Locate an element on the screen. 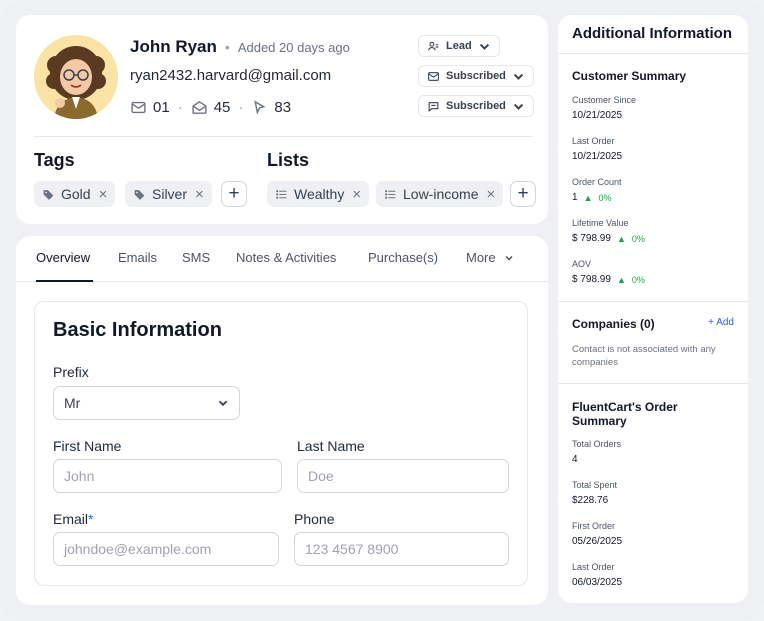 Image resolution: width=764 pixels, height=621 pixels. total-spent-value: $228.76 is located at coordinates (590, 500).